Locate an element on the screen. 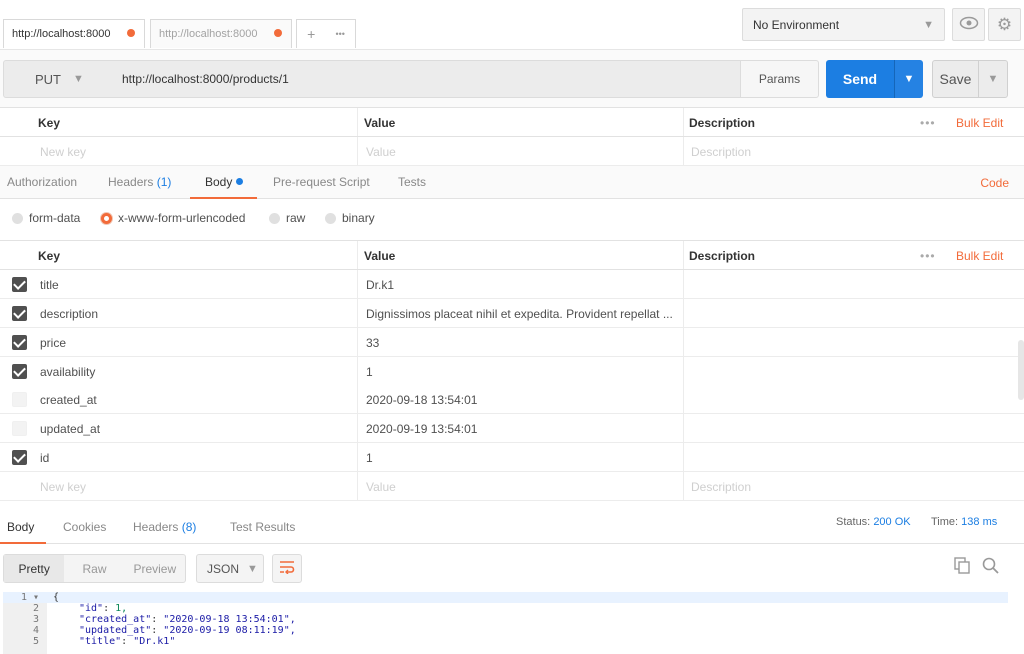 The image size is (1024, 654). body-type-urlencoded: x-www-form-urlencoded is located at coordinates (173, 218).